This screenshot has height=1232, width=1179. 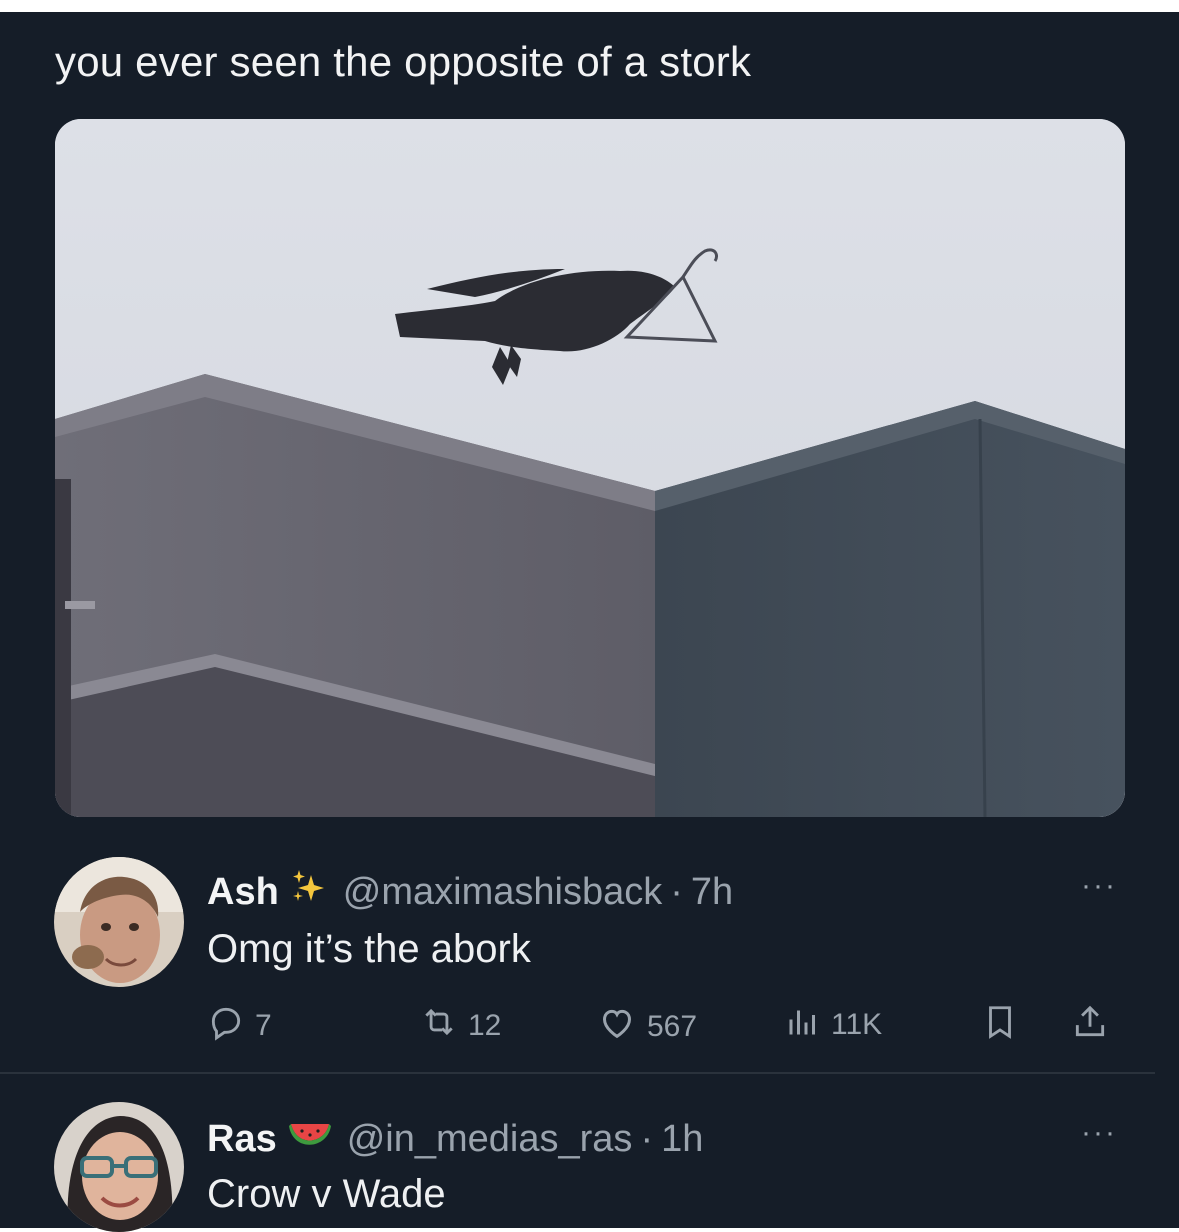 What do you see at coordinates (310, 1139) in the screenshot?
I see `watermelon-icon` at bounding box center [310, 1139].